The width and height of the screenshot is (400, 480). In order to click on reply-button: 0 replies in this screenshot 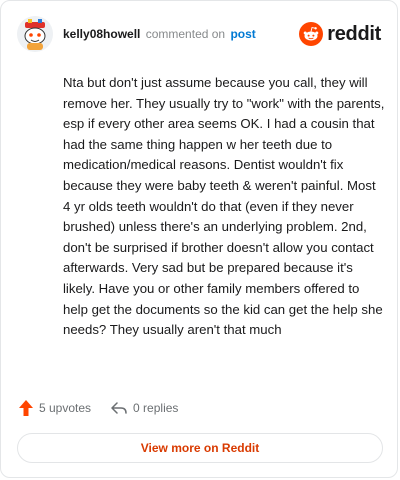, I will do `click(144, 408)`.